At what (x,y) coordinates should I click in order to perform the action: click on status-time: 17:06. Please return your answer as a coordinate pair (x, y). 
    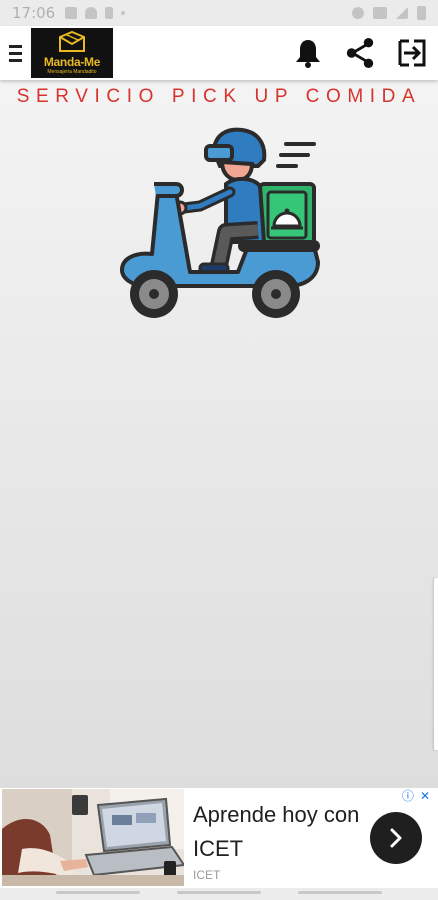
    Looking at the image, I should click on (34, 13).